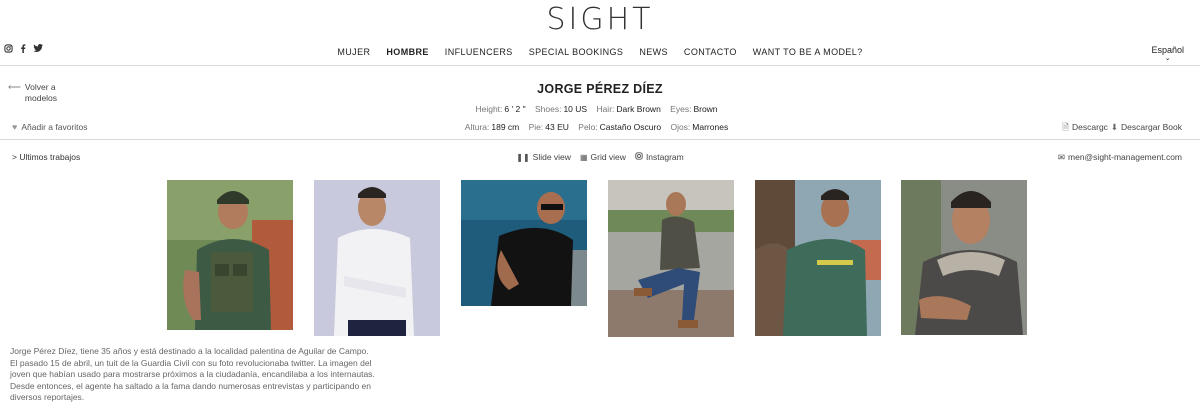 This screenshot has height=417, width=1200. I want to click on eyes-value: Brown, so click(705, 109).